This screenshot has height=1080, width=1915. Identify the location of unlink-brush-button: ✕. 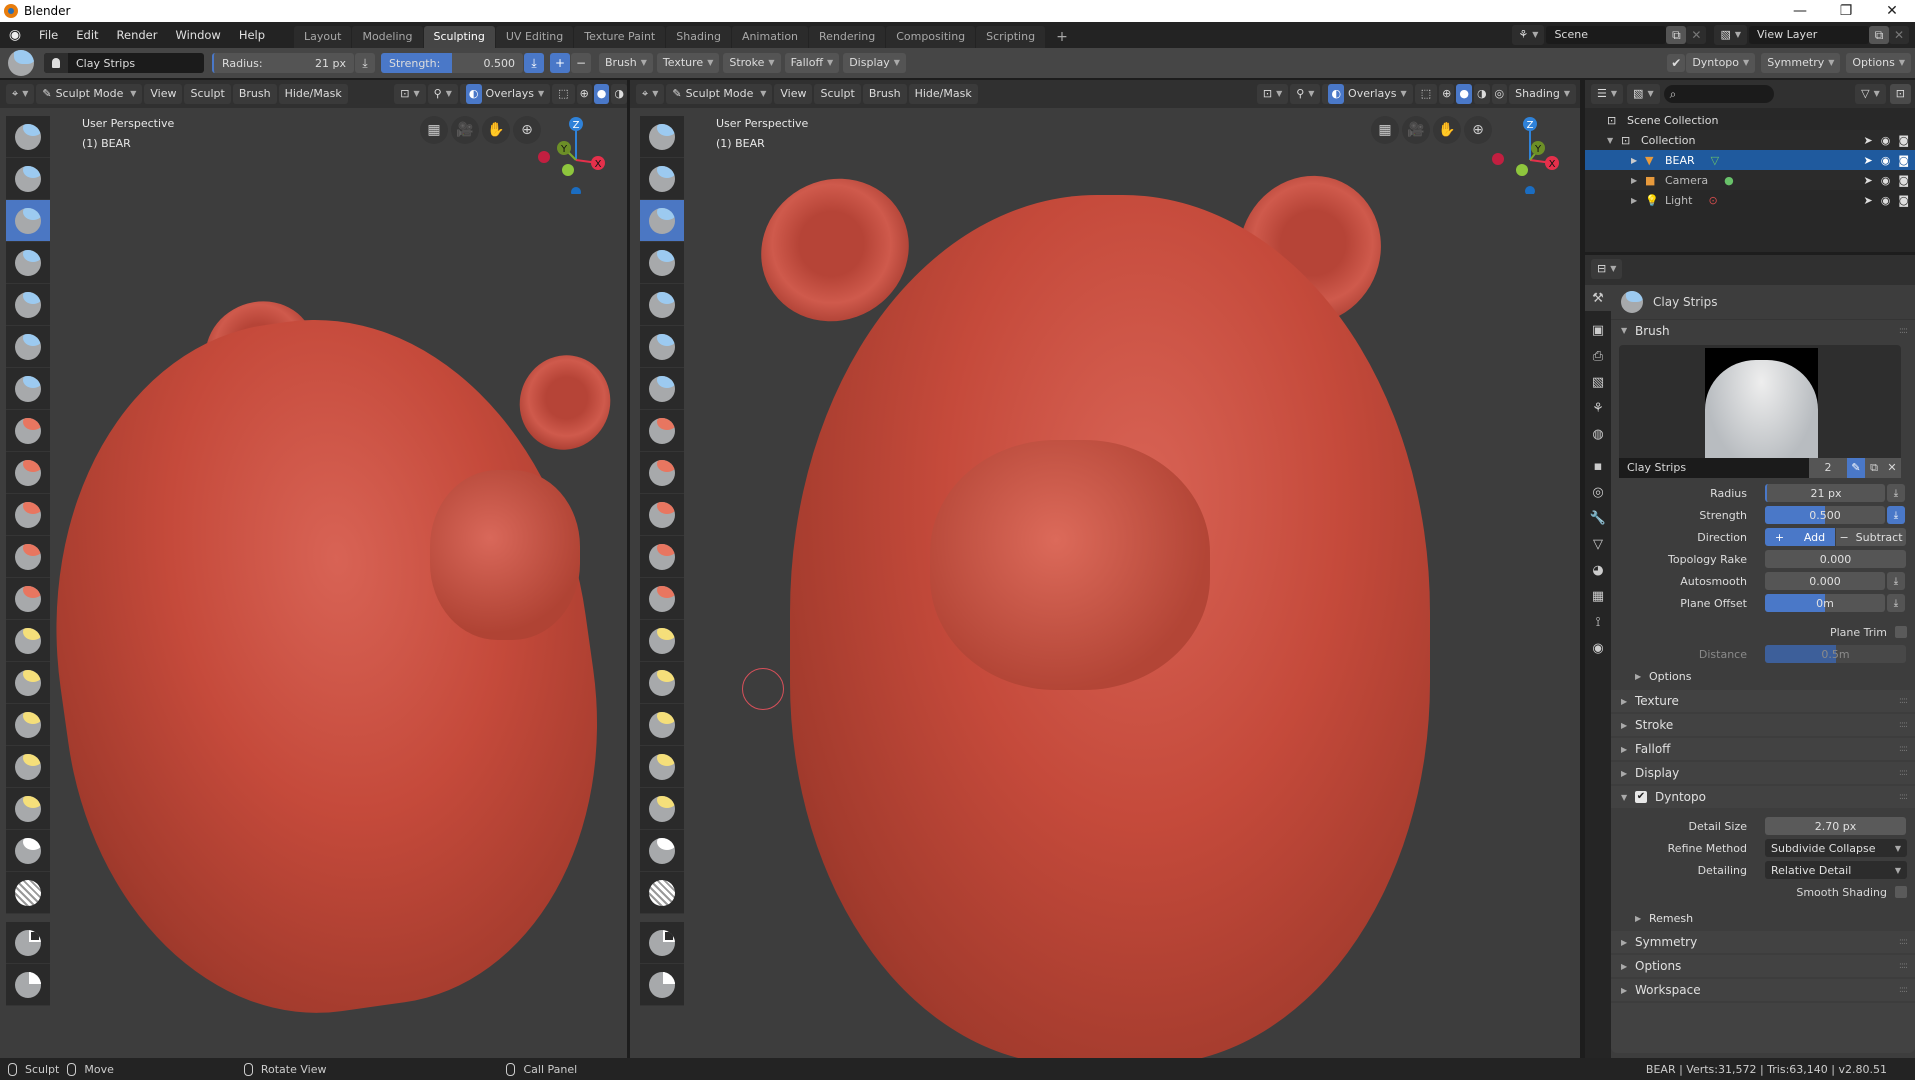
(1892, 468).